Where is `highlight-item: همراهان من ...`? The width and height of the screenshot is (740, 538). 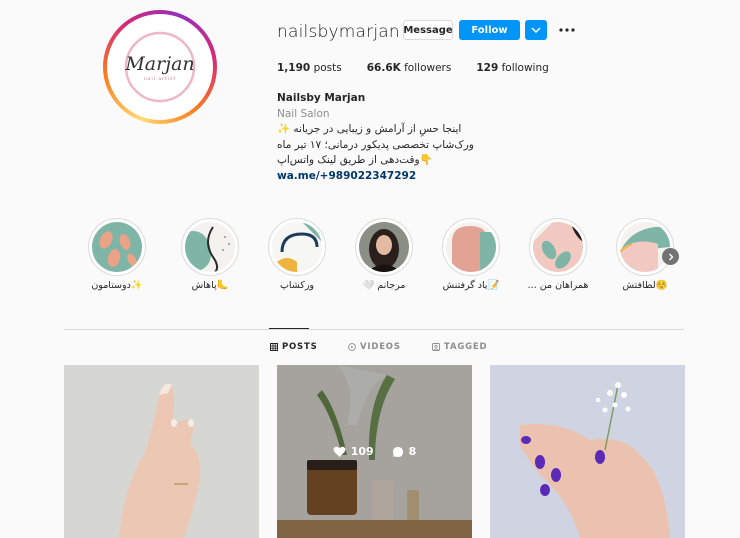
highlight-item: همراهان من ... is located at coordinates (558, 254).